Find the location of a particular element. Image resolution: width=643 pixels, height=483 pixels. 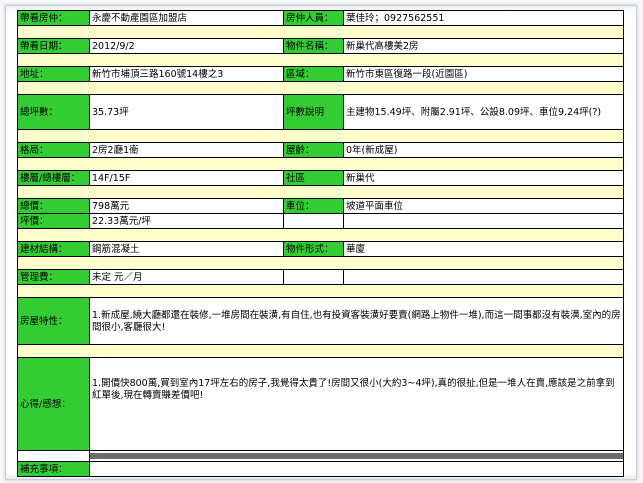

address-value: 新竹市埔頂三路160號14樓之3 is located at coordinates (186, 74).